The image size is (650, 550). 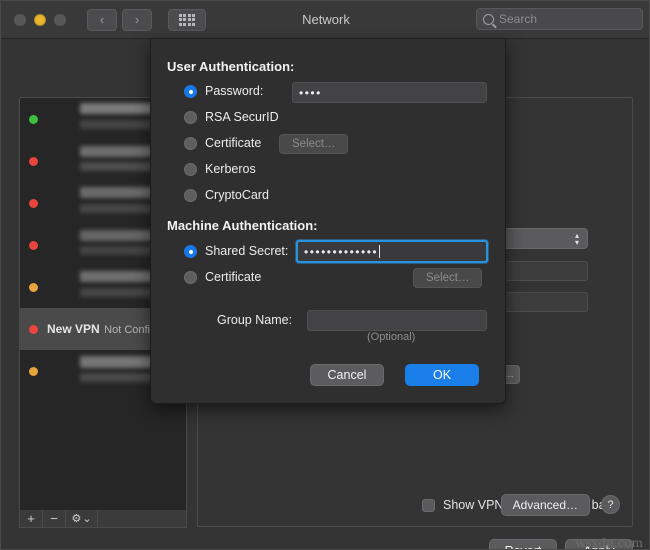 What do you see at coordinates (380, 251) in the screenshot?
I see `text-caret` at bounding box center [380, 251].